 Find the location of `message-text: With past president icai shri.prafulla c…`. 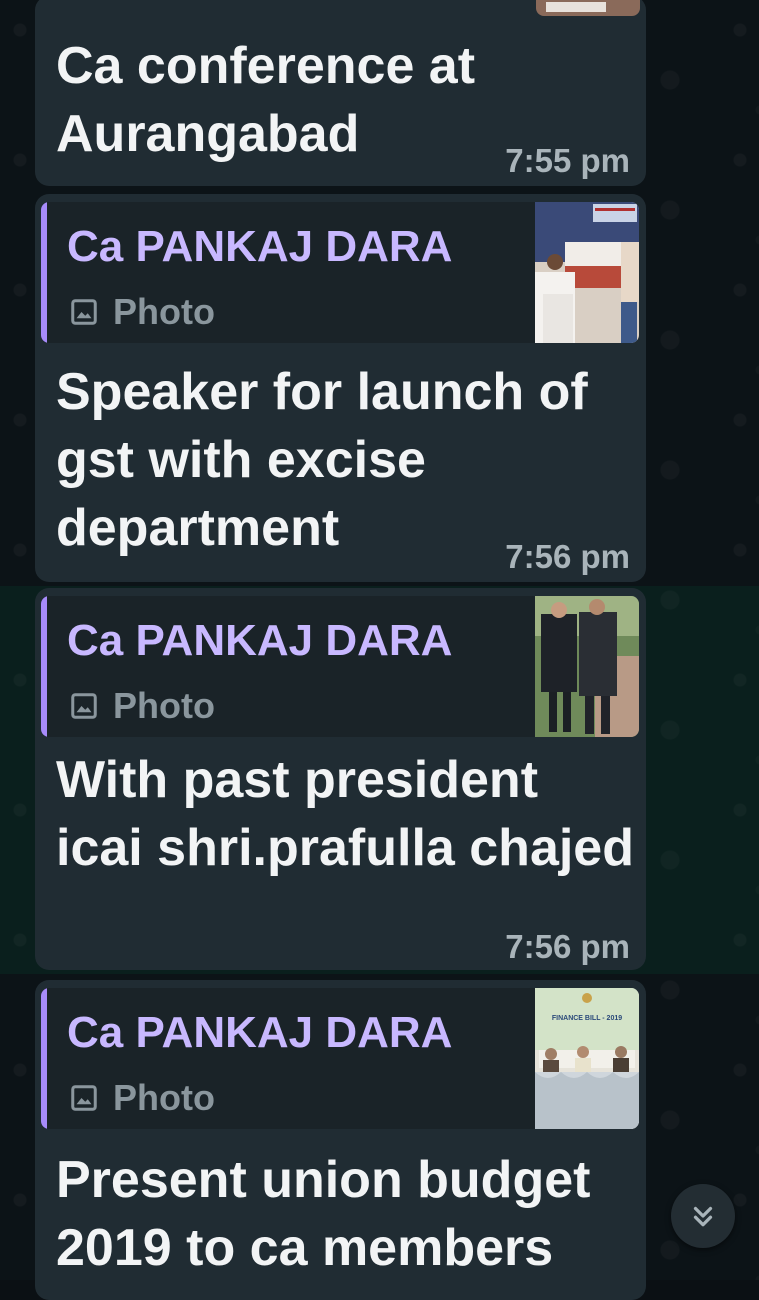

message-text: With past president icai shri.prafulla c… is located at coordinates (345, 814).